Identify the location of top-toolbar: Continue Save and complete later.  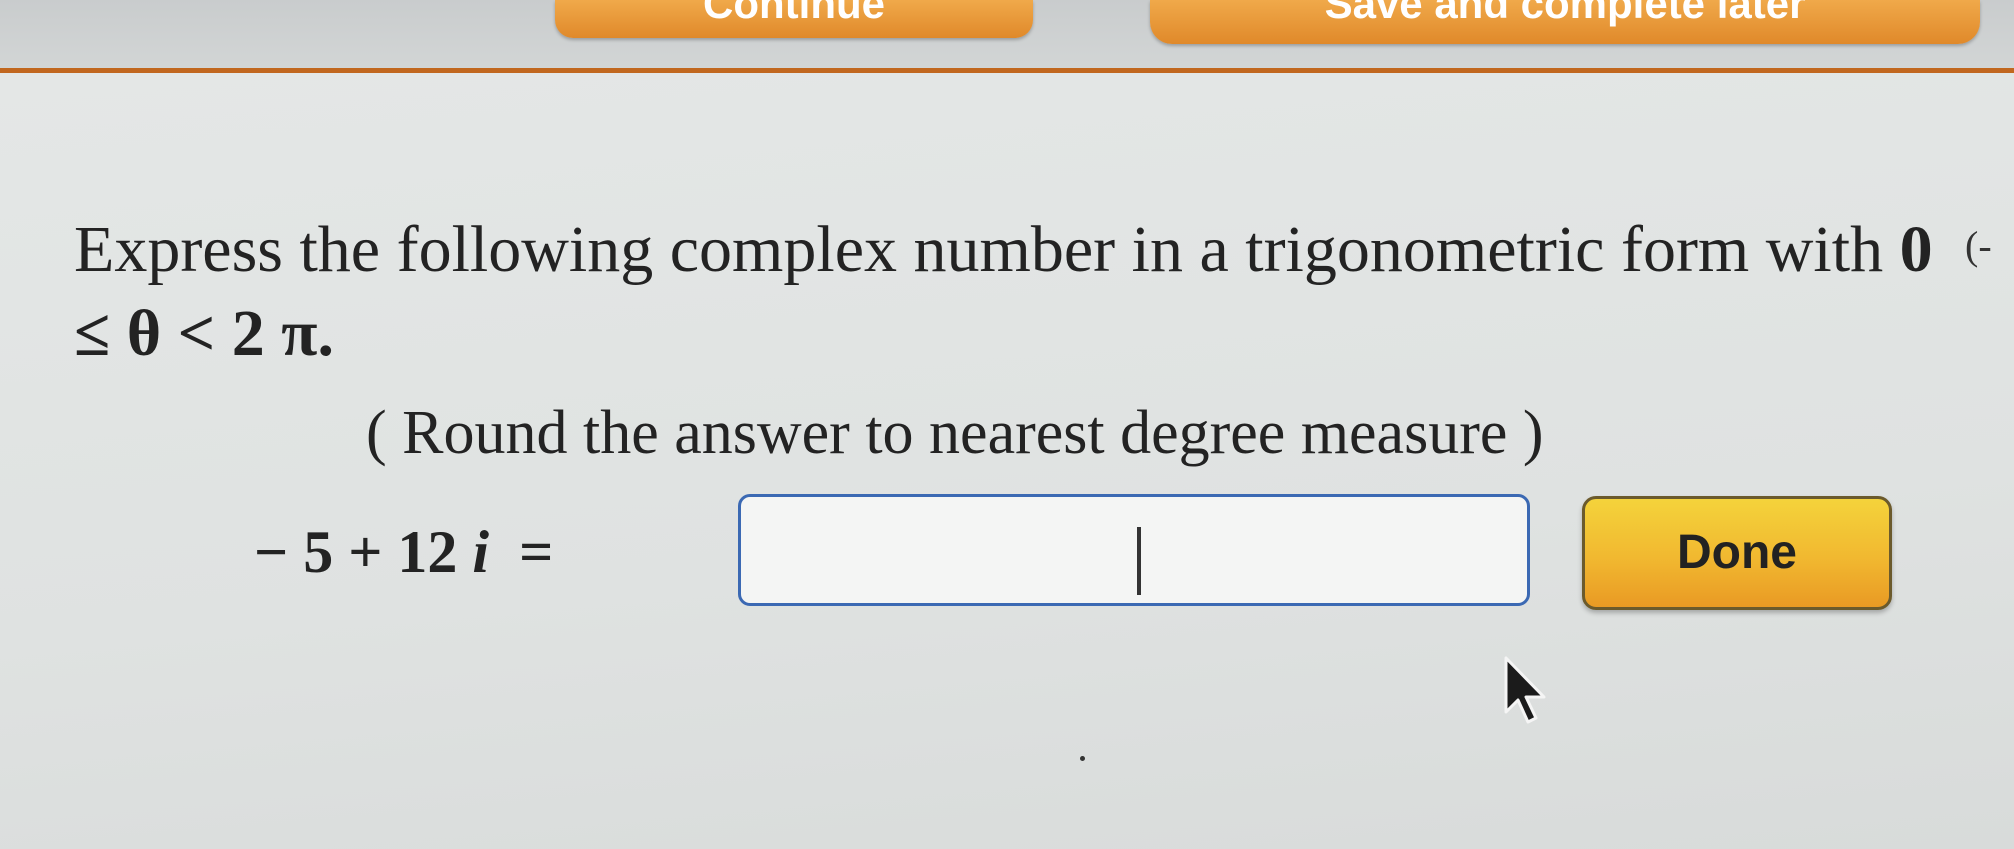
(1007, 36).